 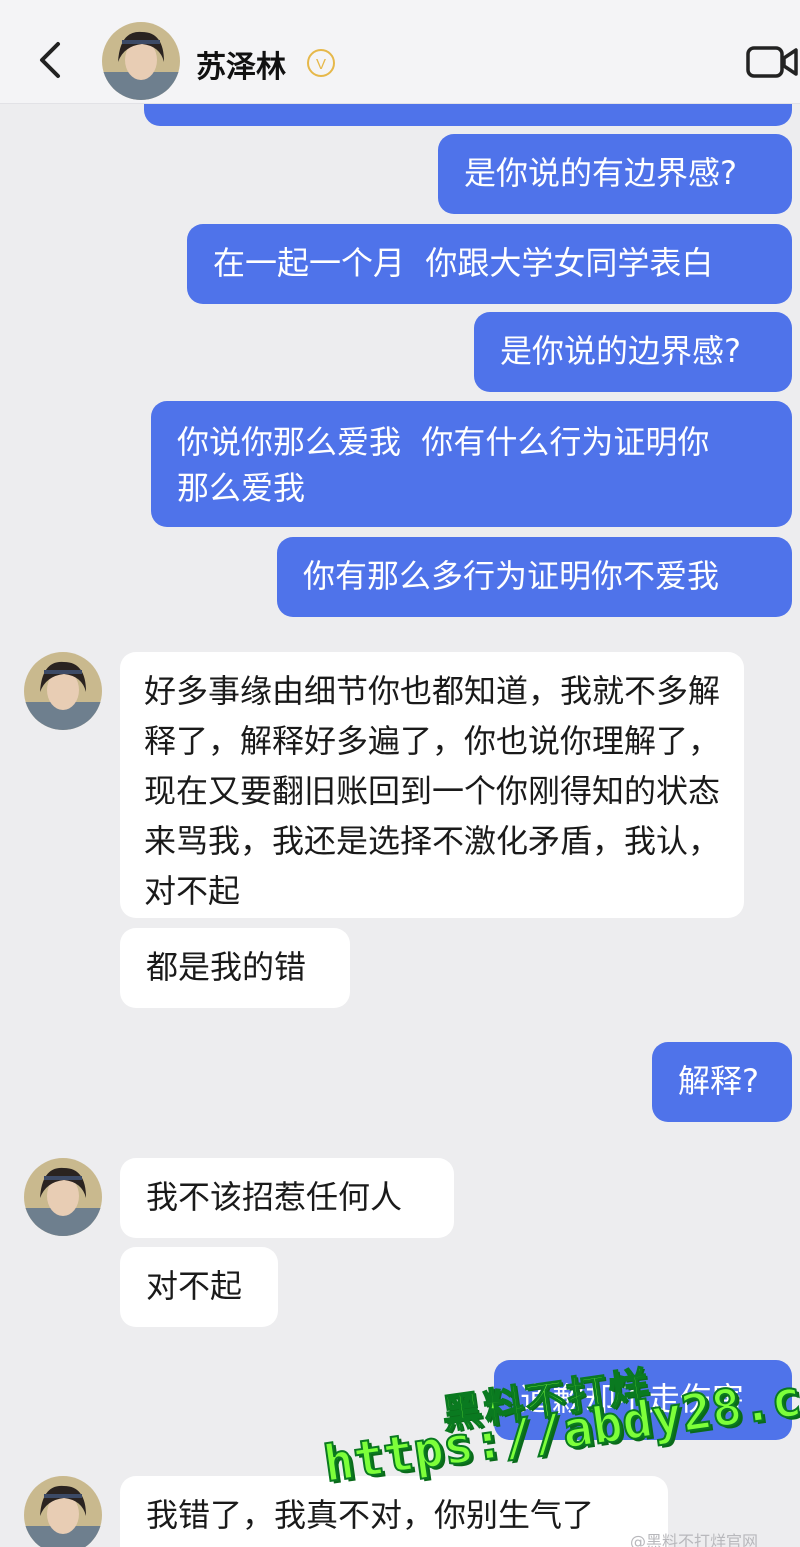 I want to click on message-text: 是你说的边界感?, so click(x=620, y=351).